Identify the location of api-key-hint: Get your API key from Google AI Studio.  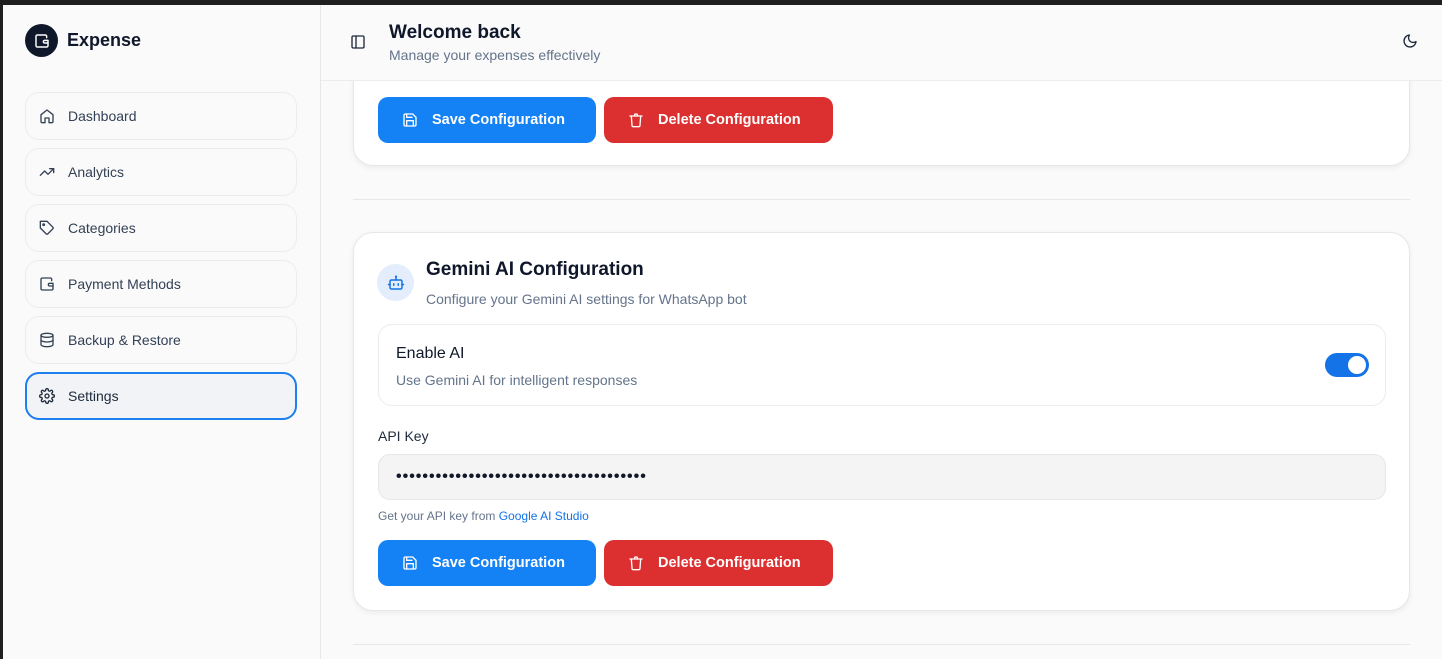
(483, 516).